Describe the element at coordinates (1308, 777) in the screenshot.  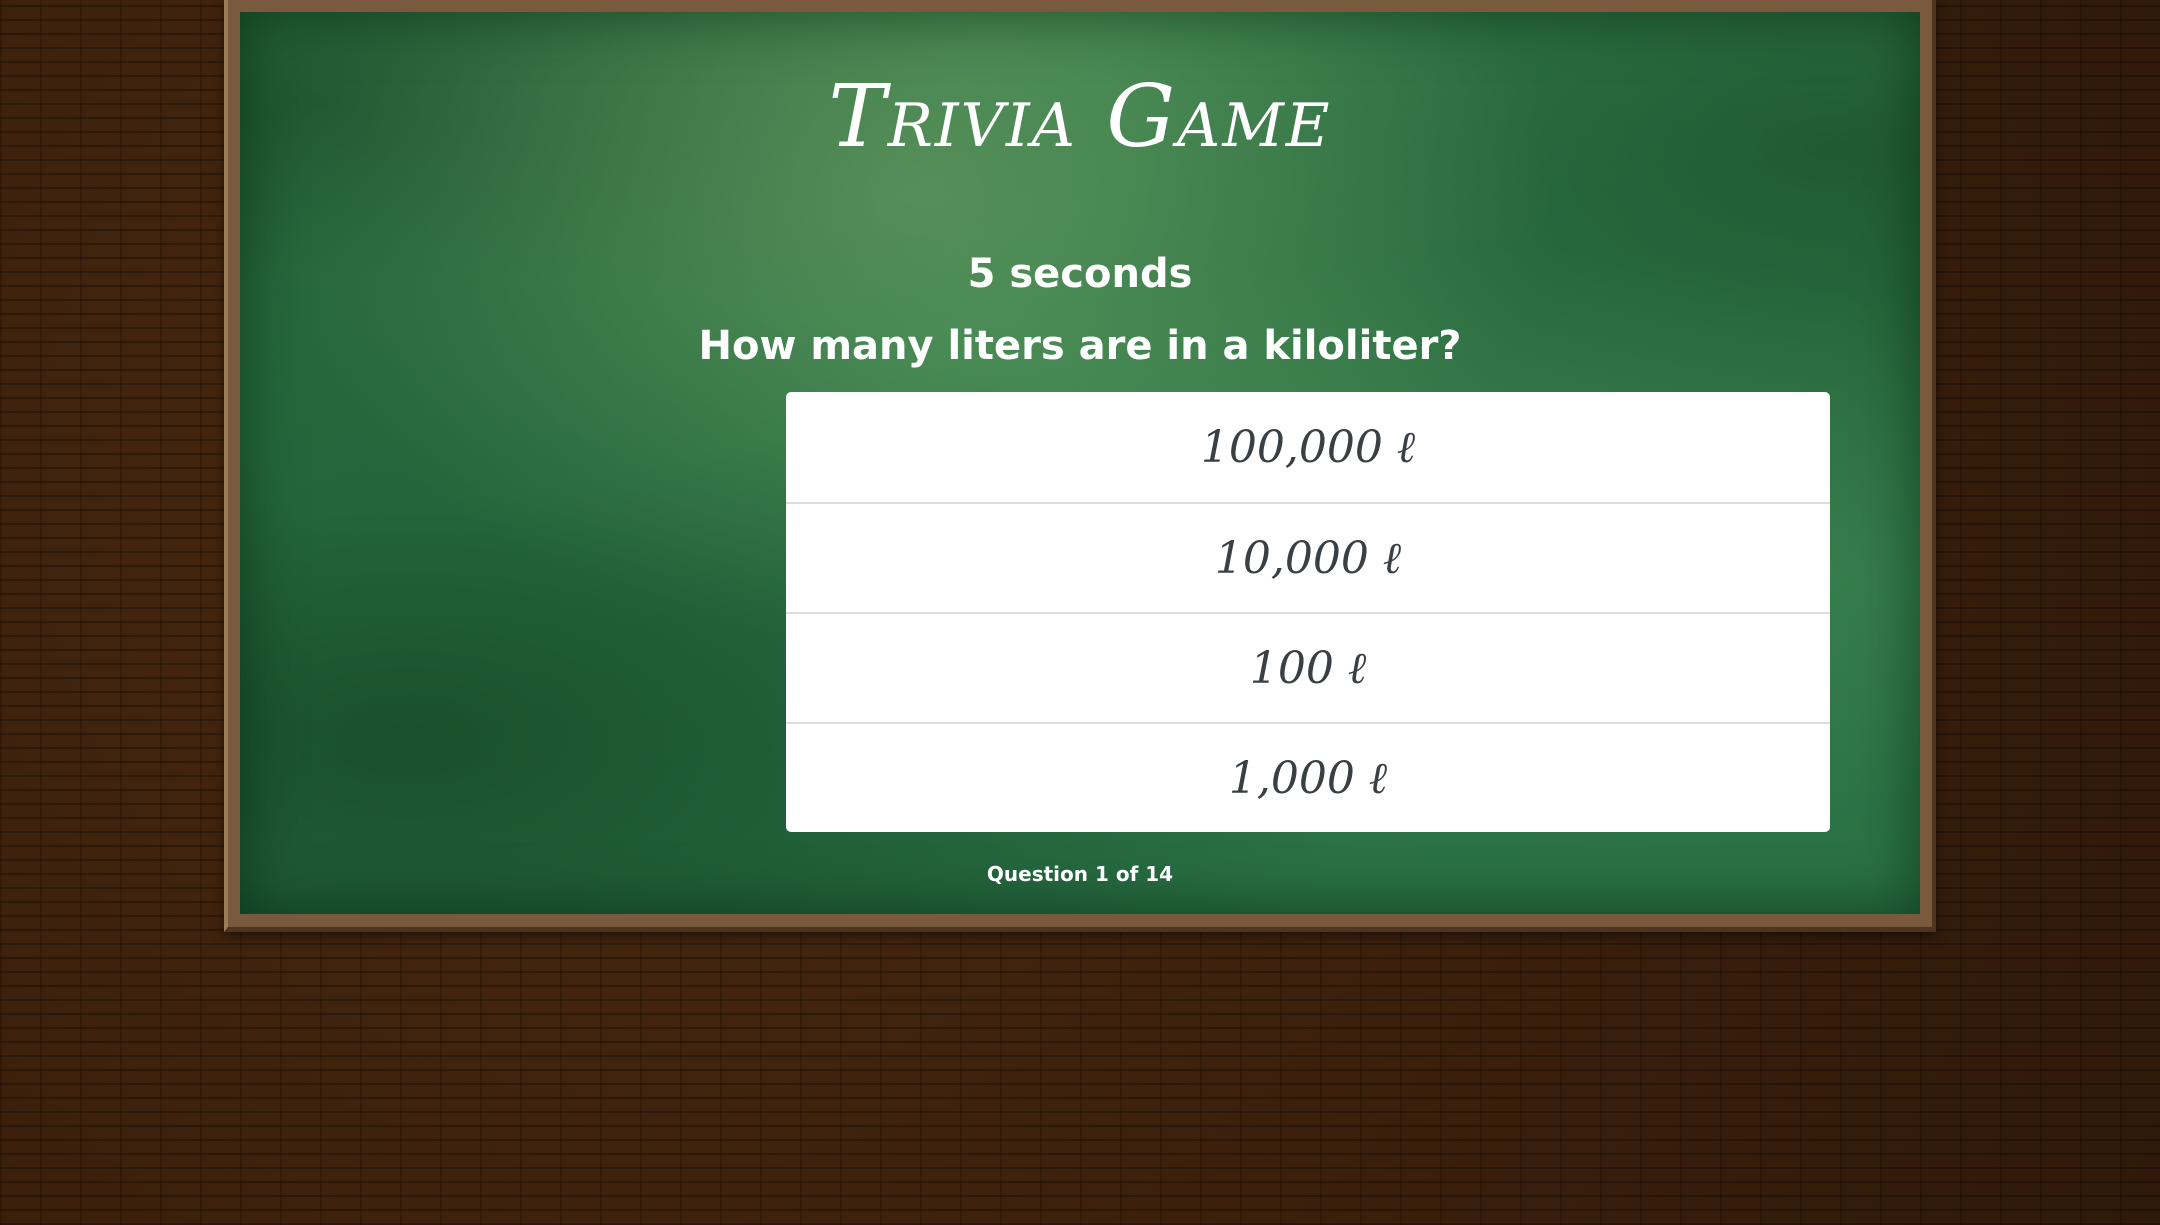
I see `answer-option-4: 1,000 ℓ` at that location.